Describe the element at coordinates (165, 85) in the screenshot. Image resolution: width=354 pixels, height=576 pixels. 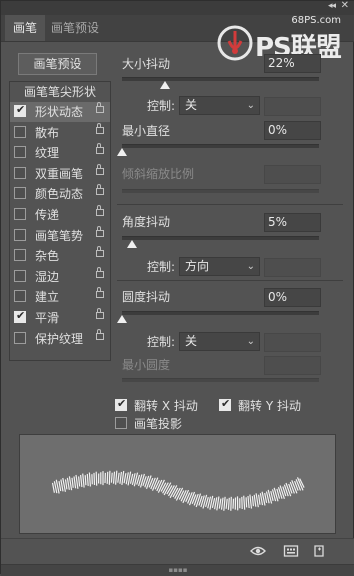
I see `size-jitter-thumb` at that location.